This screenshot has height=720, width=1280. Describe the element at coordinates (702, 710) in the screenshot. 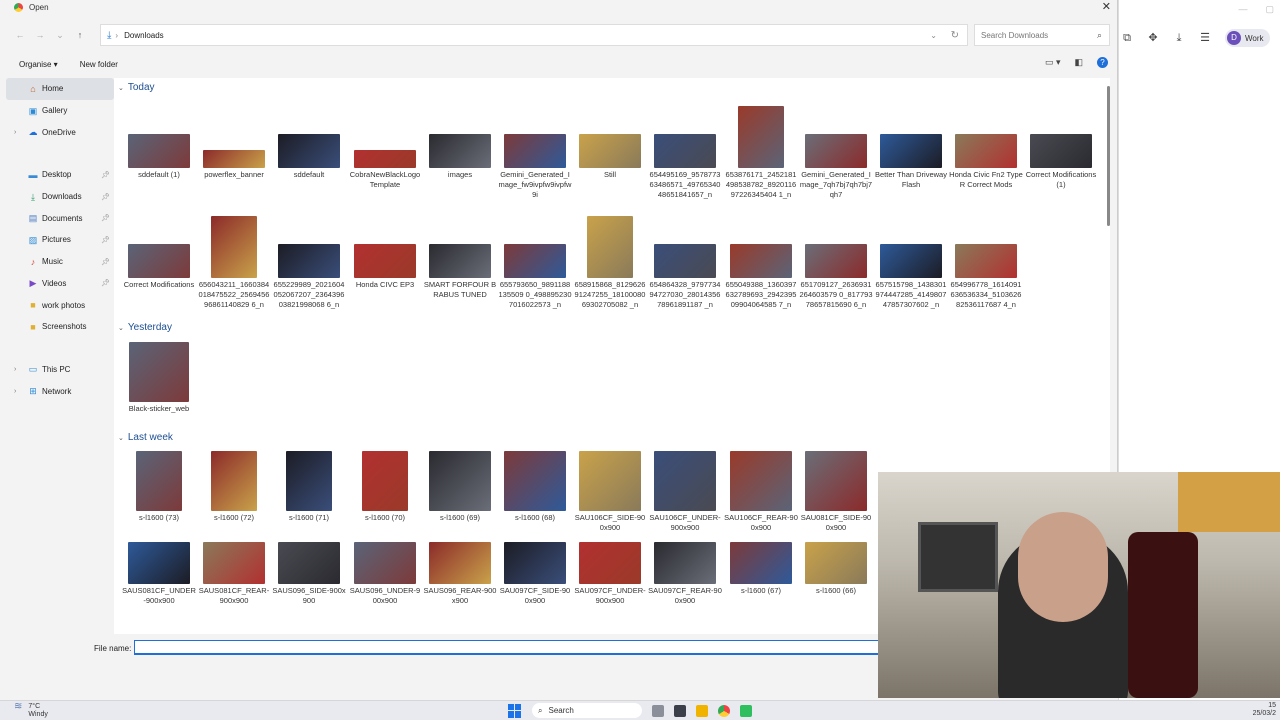

I see `file-explorer-icon` at that location.